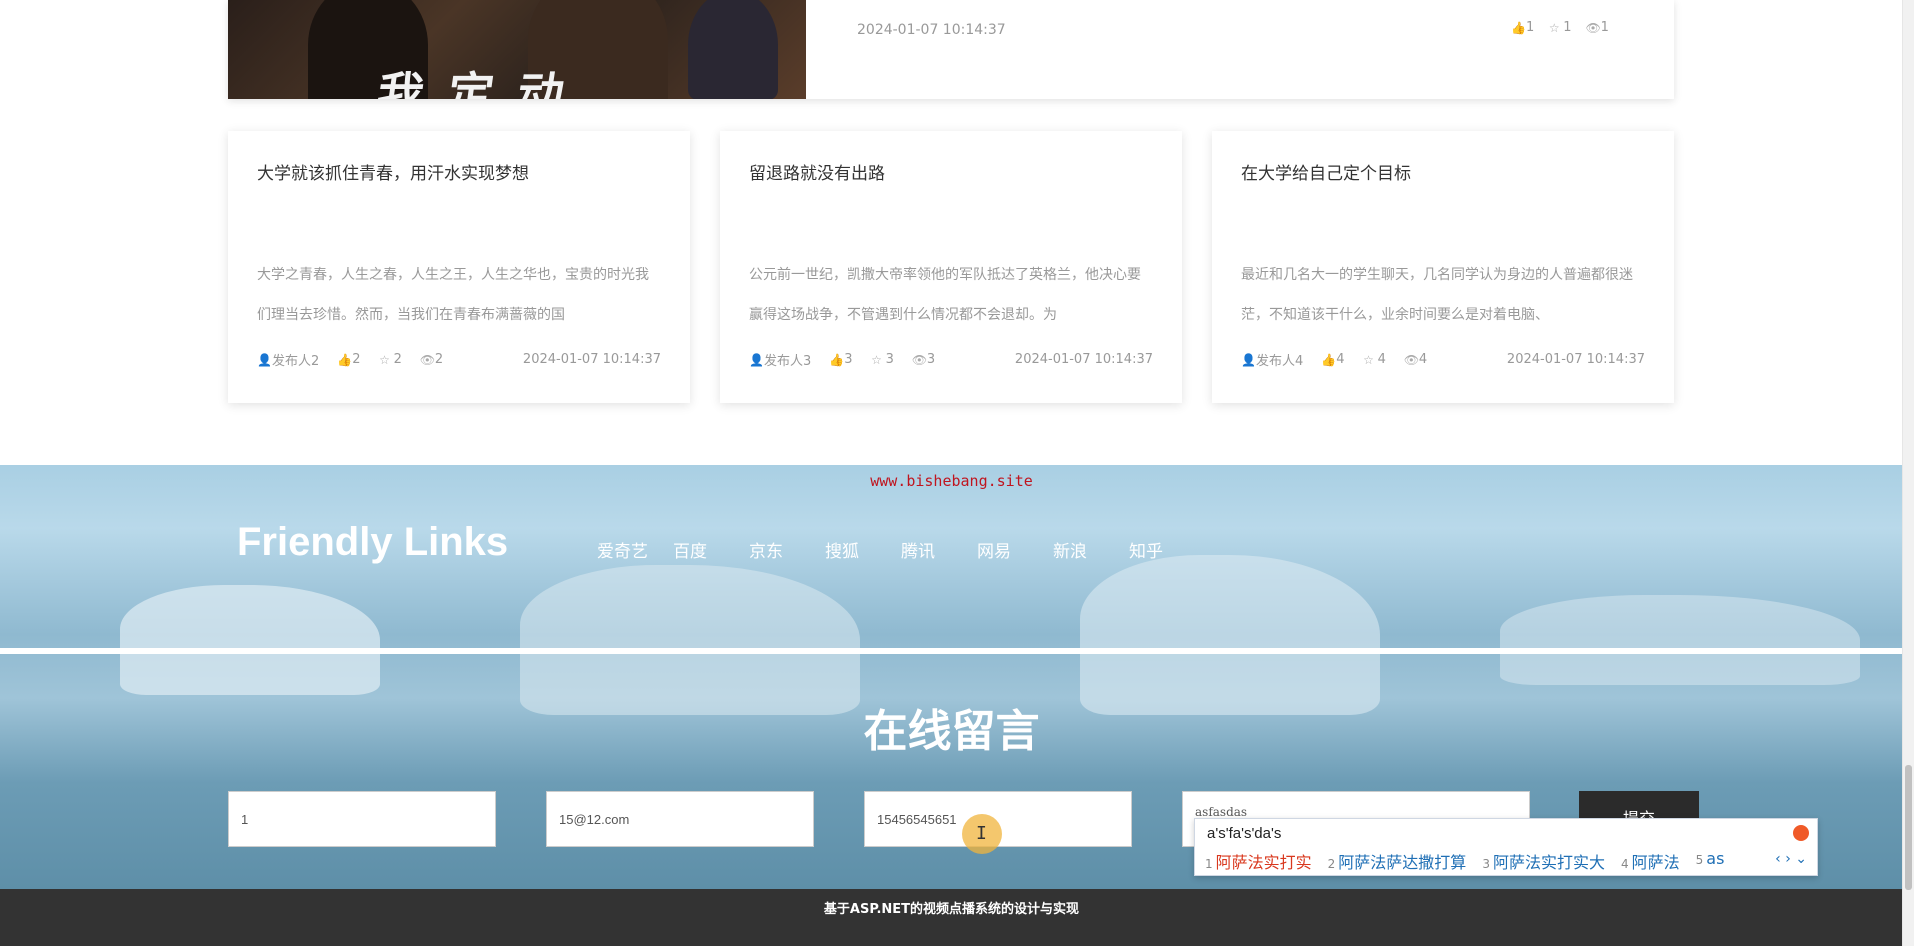 This screenshot has height=946, width=1914. What do you see at coordinates (635, 549) in the screenshot?
I see `friendly-link: 爱奇艺` at bounding box center [635, 549].